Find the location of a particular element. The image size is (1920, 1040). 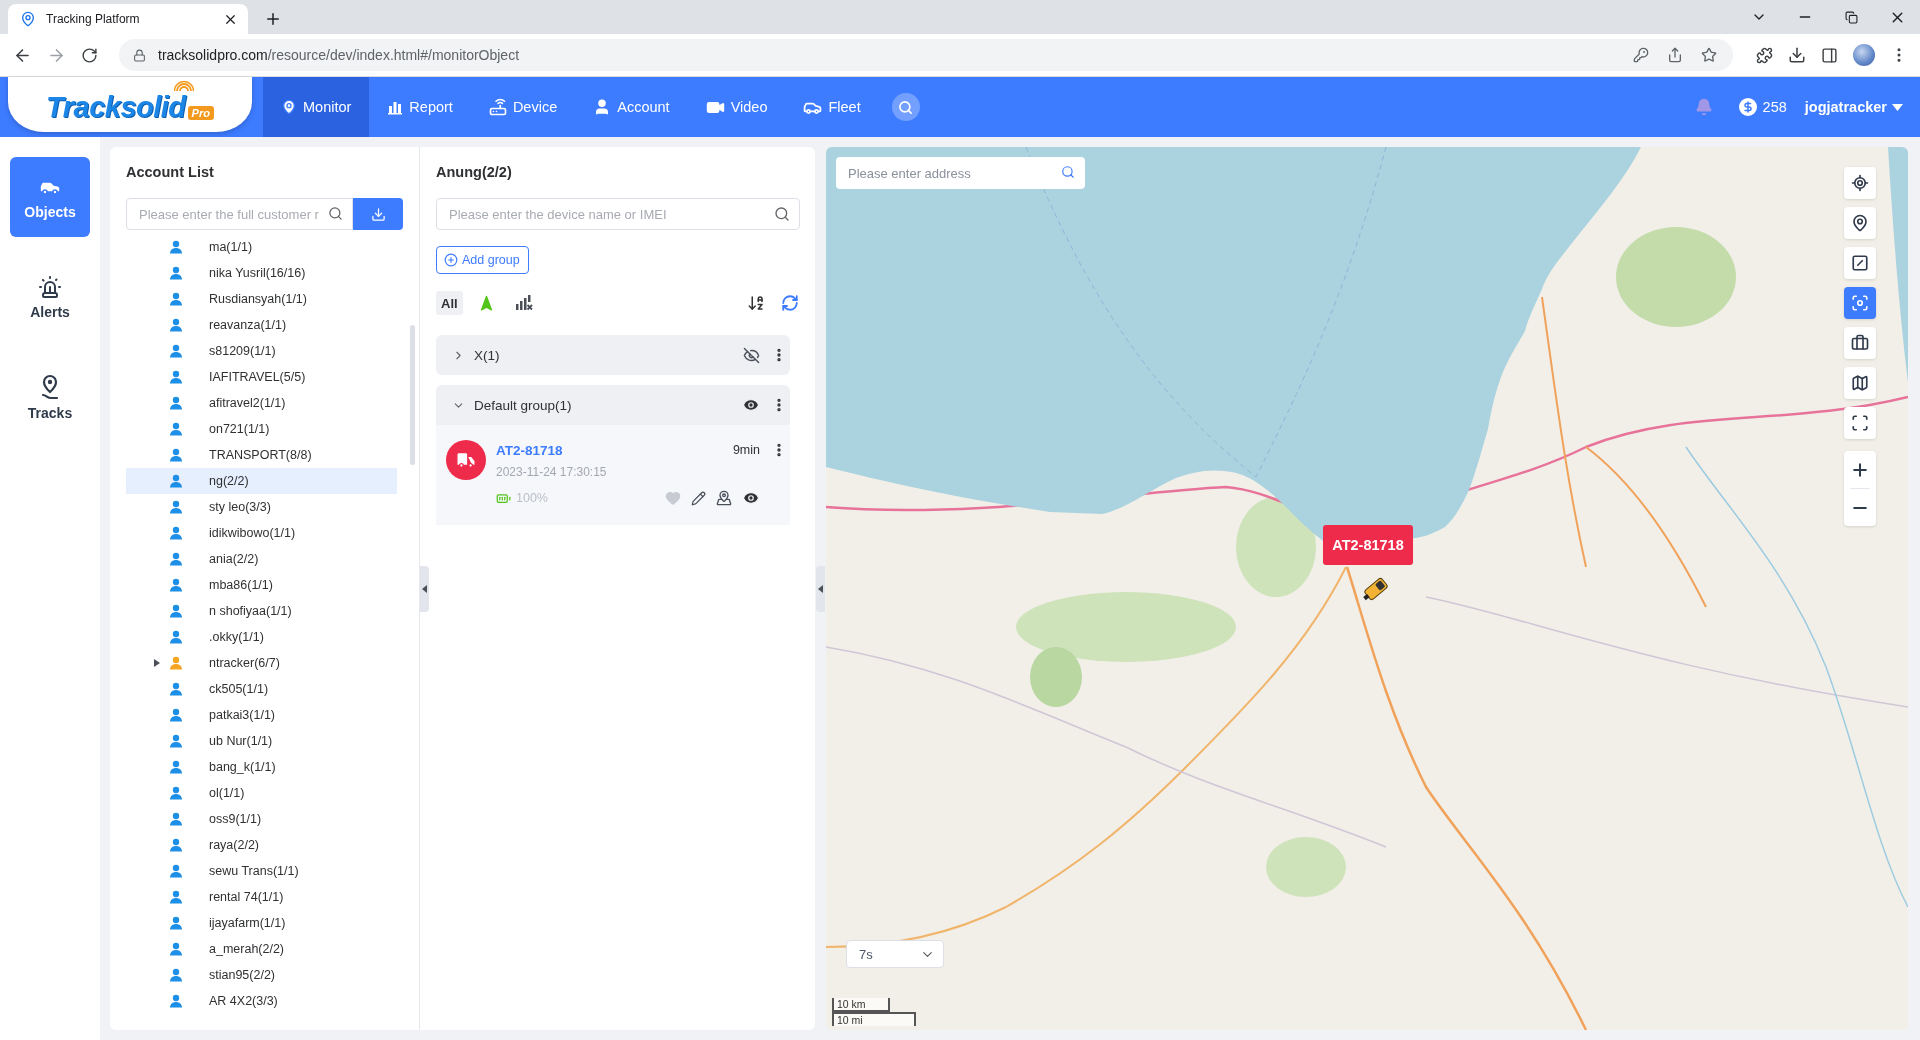

restore-icon is located at coordinates (1851, 17).